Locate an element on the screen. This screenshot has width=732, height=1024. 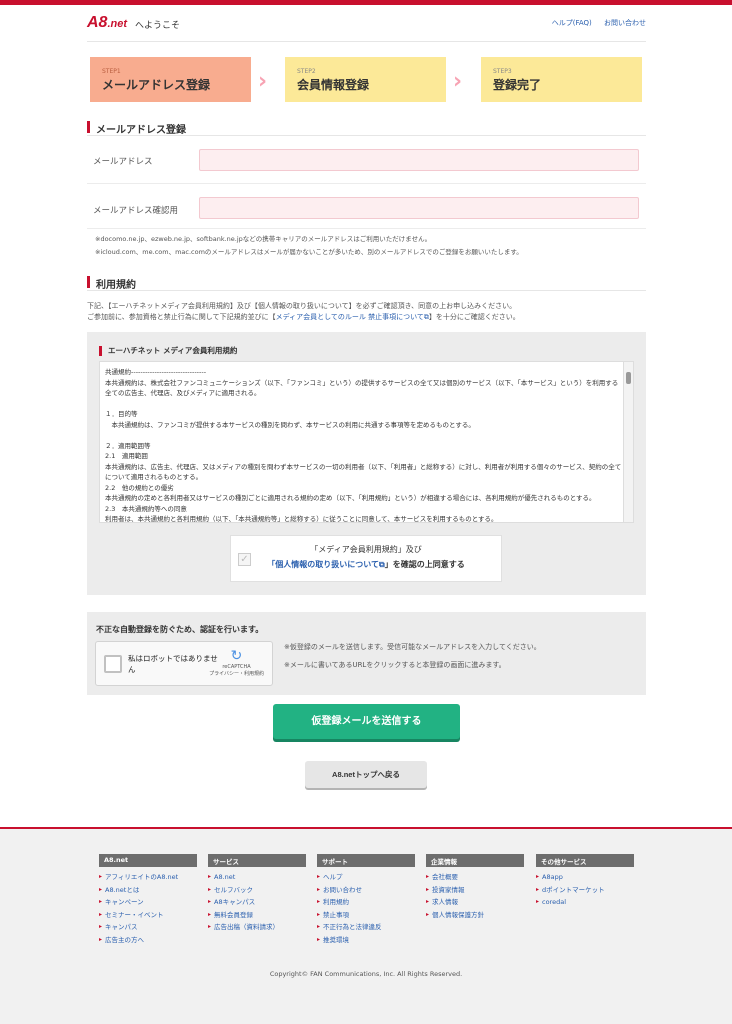
recaptcha-brand: ↻ reCAPTCHA プライバシー・利用規約 is located at coordinates (236, 662).